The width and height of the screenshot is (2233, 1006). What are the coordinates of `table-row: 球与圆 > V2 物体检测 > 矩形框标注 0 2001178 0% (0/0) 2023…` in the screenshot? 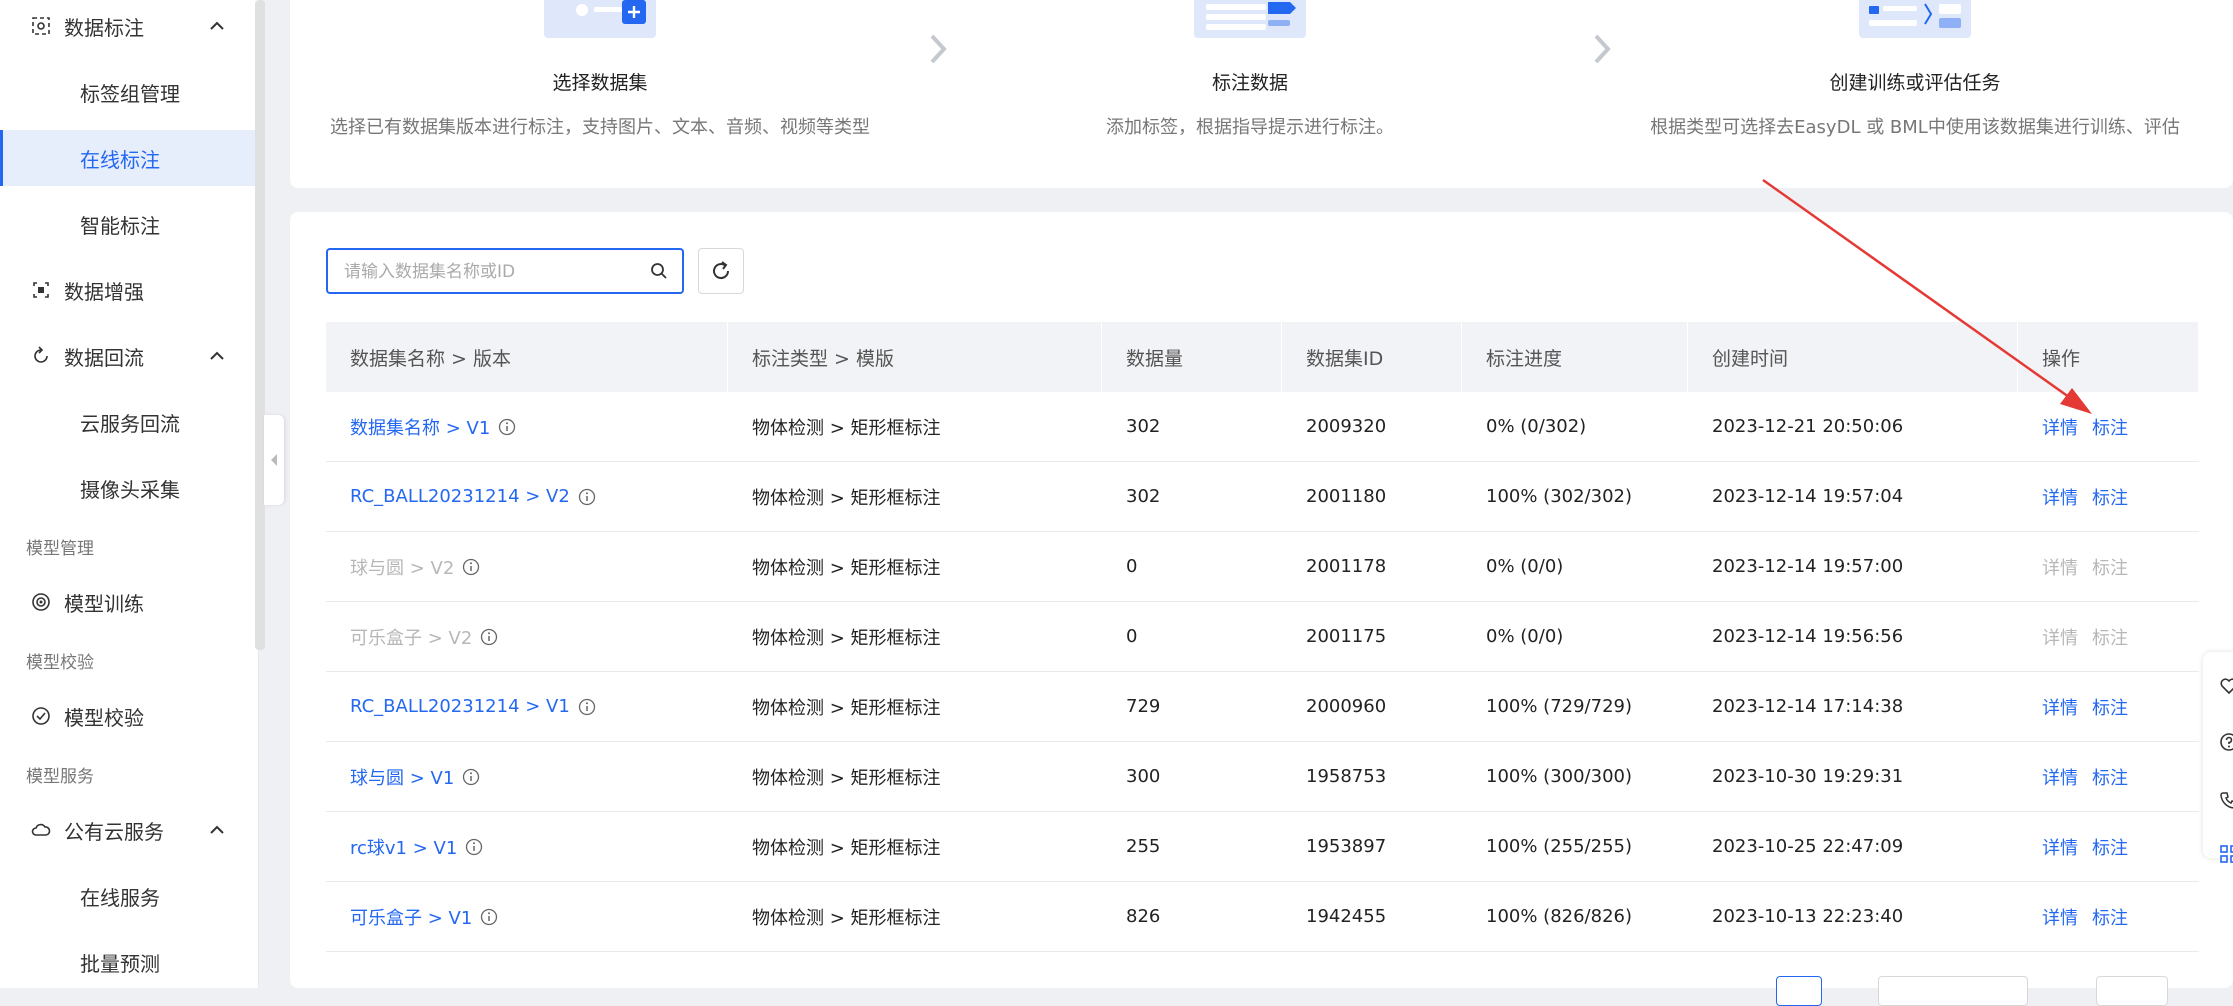 It's located at (1262, 567).